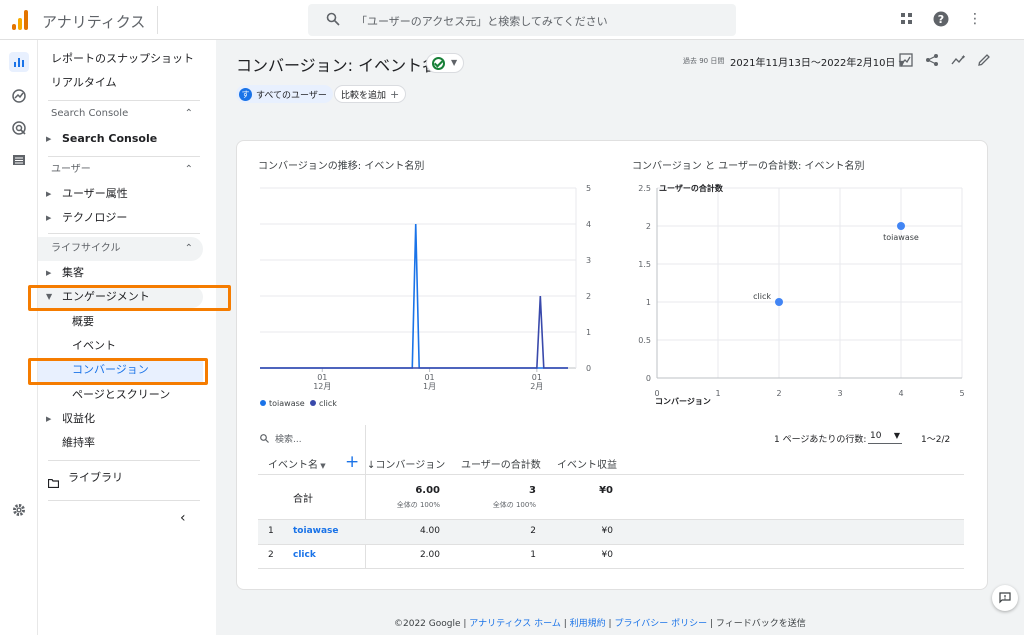 The image size is (1024, 635). I want to click on x-tick-month: 12月, so click(322, 386).